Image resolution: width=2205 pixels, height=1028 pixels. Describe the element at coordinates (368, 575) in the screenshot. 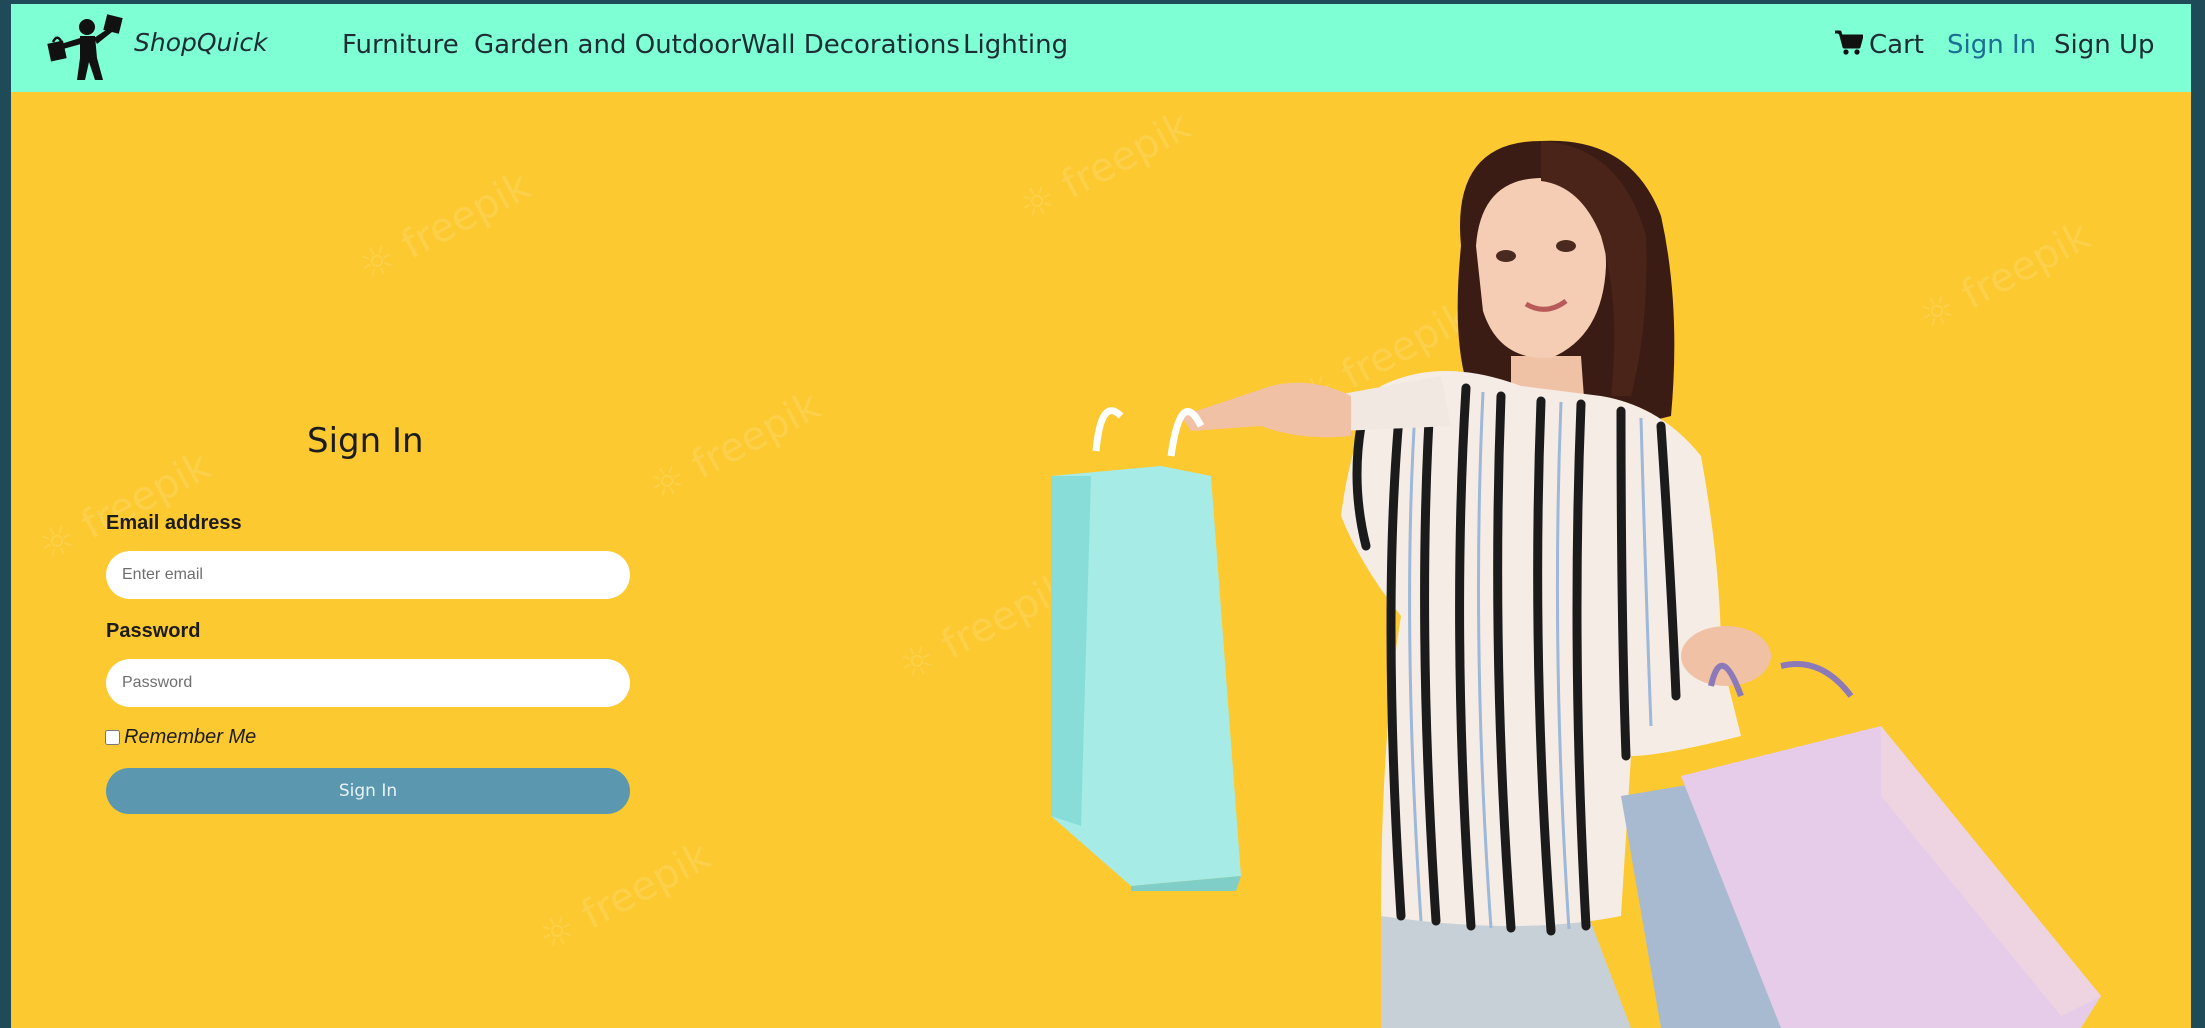

I see `email-input` at that location.